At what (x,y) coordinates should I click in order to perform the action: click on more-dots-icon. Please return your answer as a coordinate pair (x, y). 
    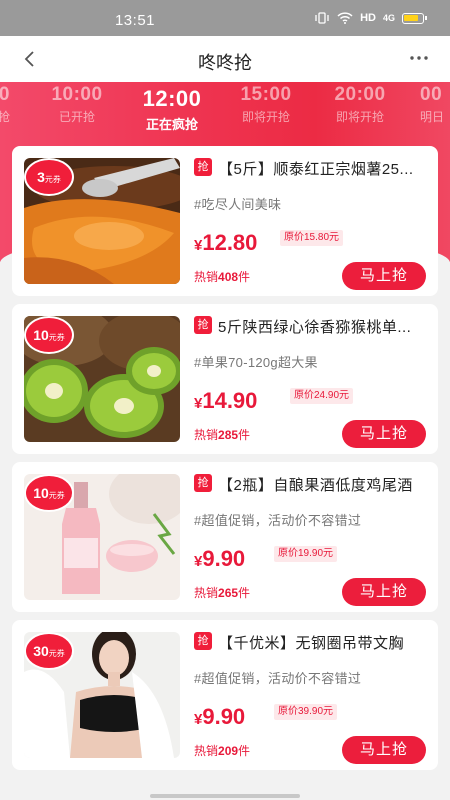
    Looking at the image, I should click on (419, 58).